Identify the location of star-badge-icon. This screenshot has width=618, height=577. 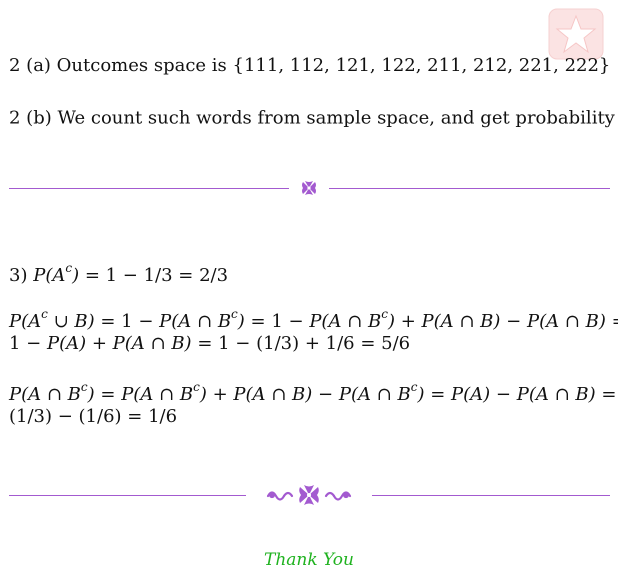
(576, 34).